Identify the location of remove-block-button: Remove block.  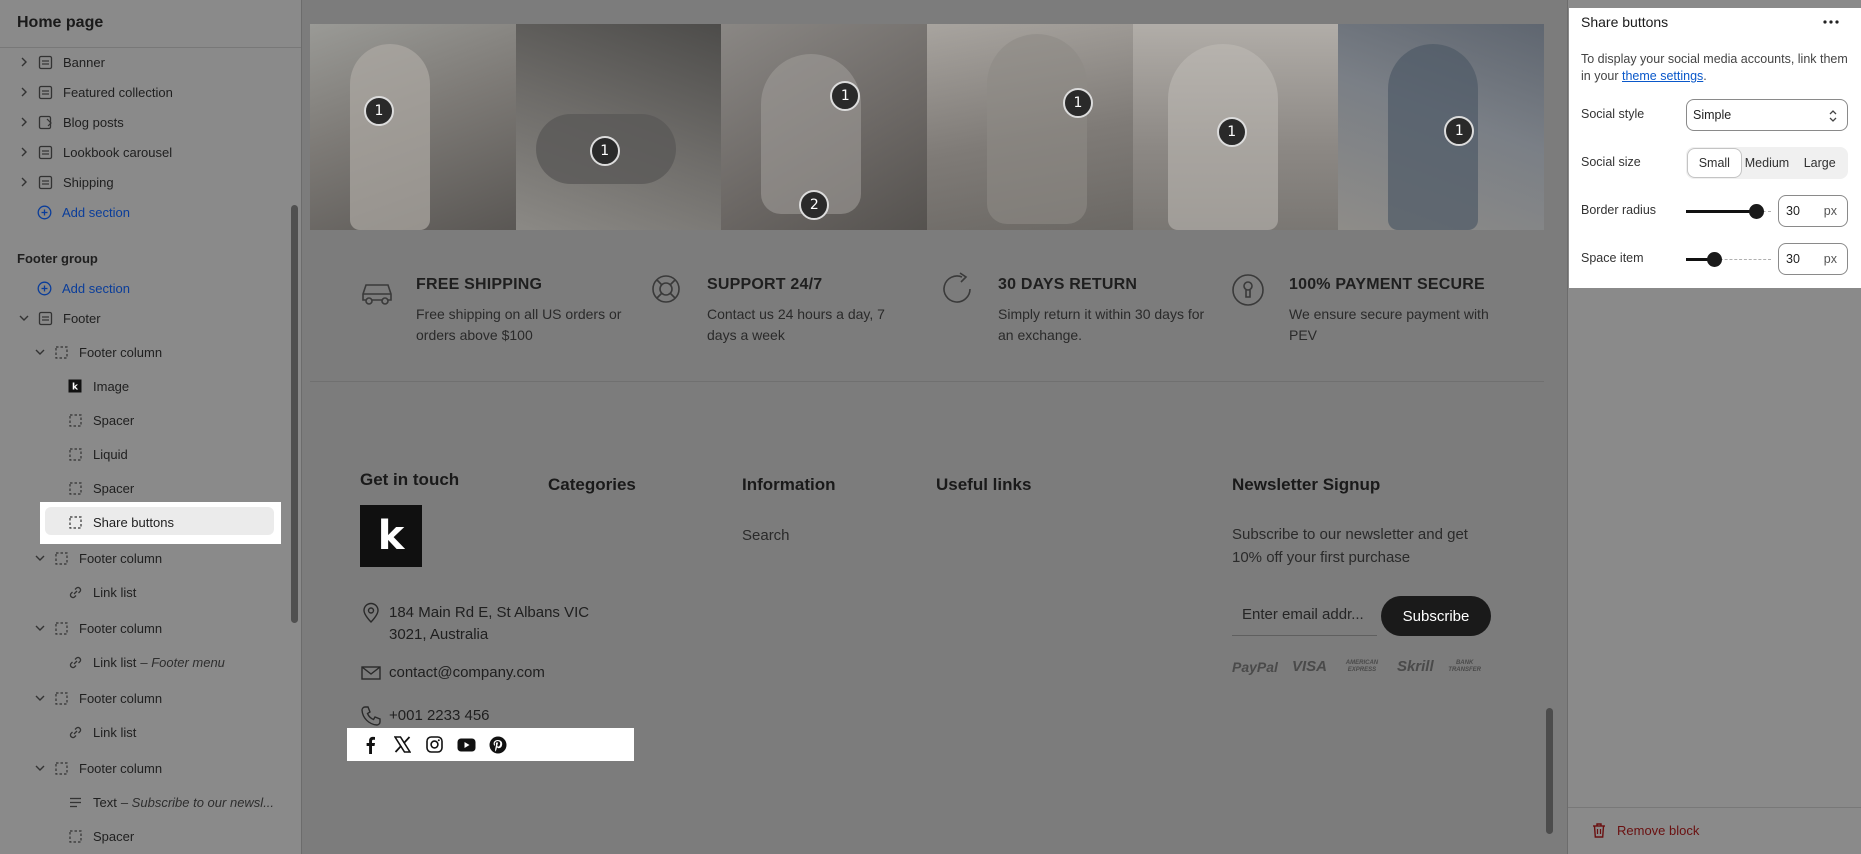
(1645, 830).